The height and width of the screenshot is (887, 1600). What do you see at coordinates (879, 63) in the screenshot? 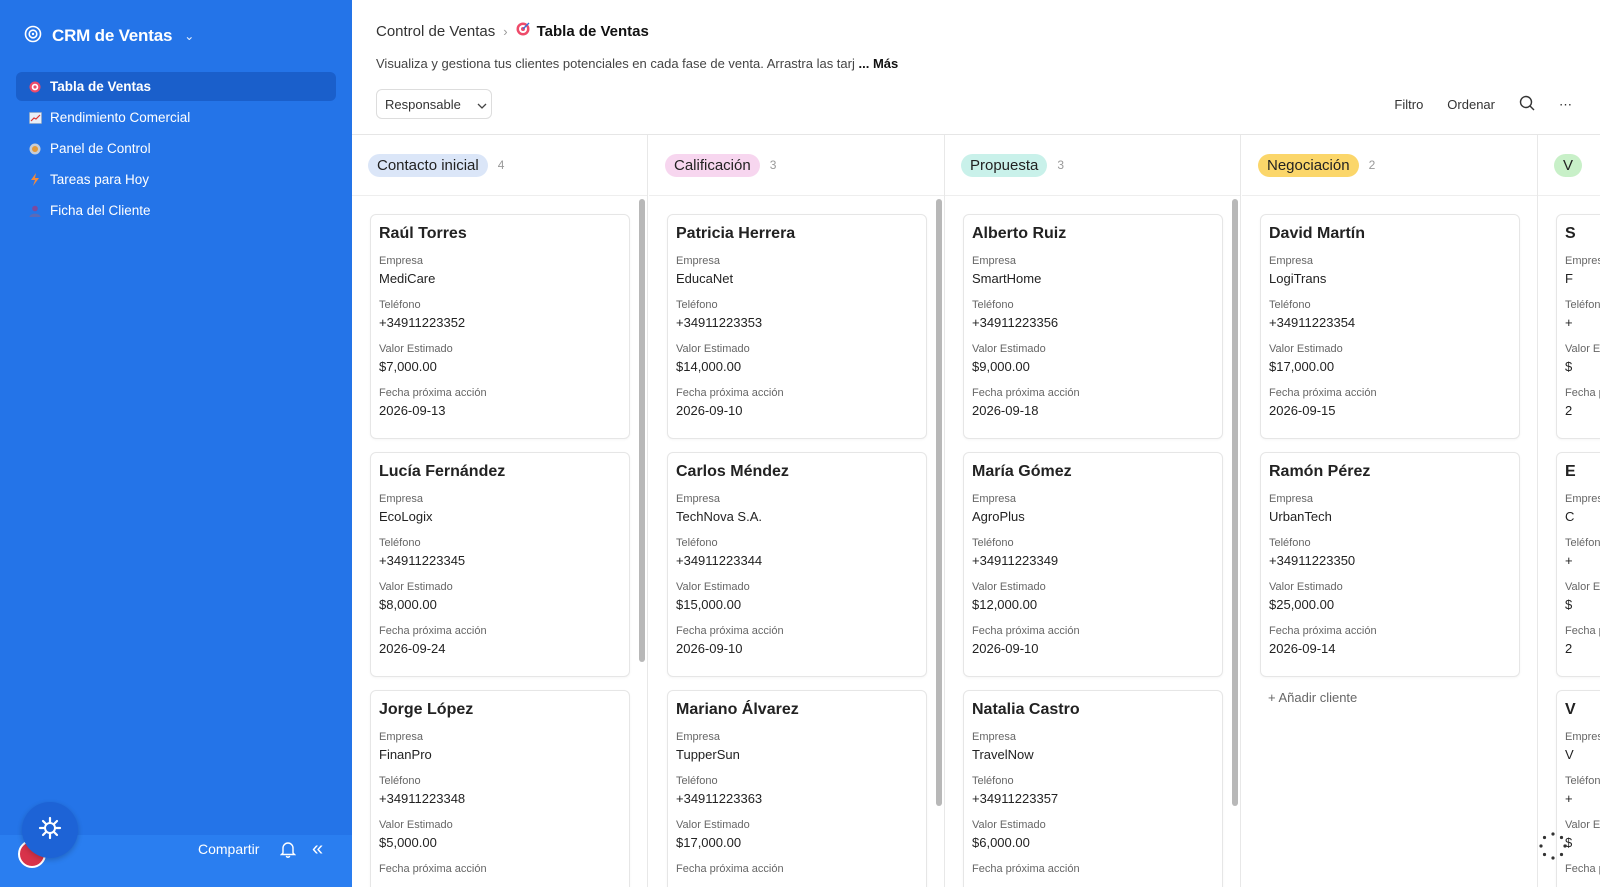
I see `more-link: ... Más` at bounding box center [879, 63].